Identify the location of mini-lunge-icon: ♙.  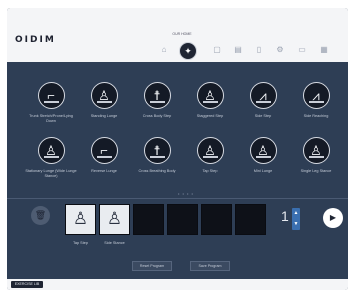
(263, 150).